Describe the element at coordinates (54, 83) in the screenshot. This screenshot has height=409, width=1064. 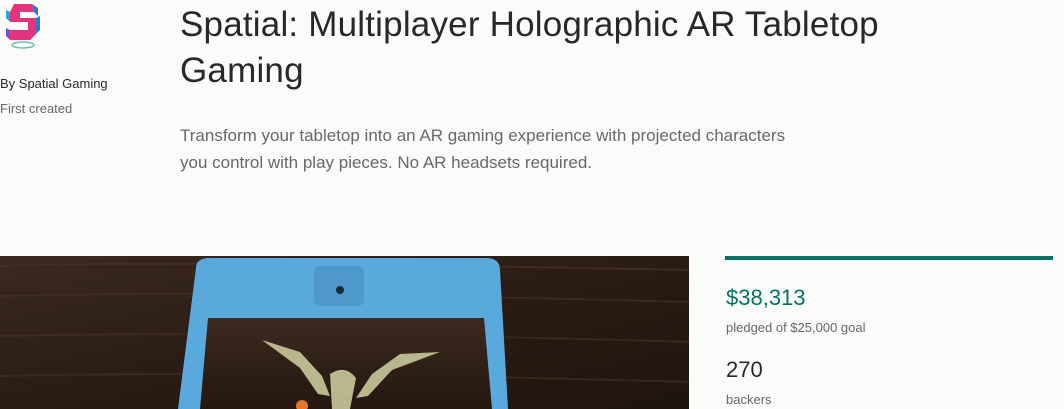
I see `creator-name: By Spatial Gaming` at that location.